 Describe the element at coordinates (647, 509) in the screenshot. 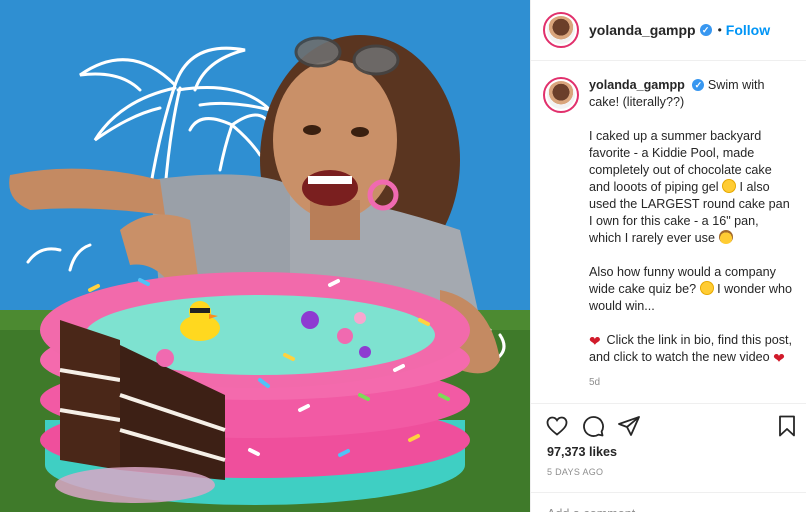

I see `comment-input` at that location.